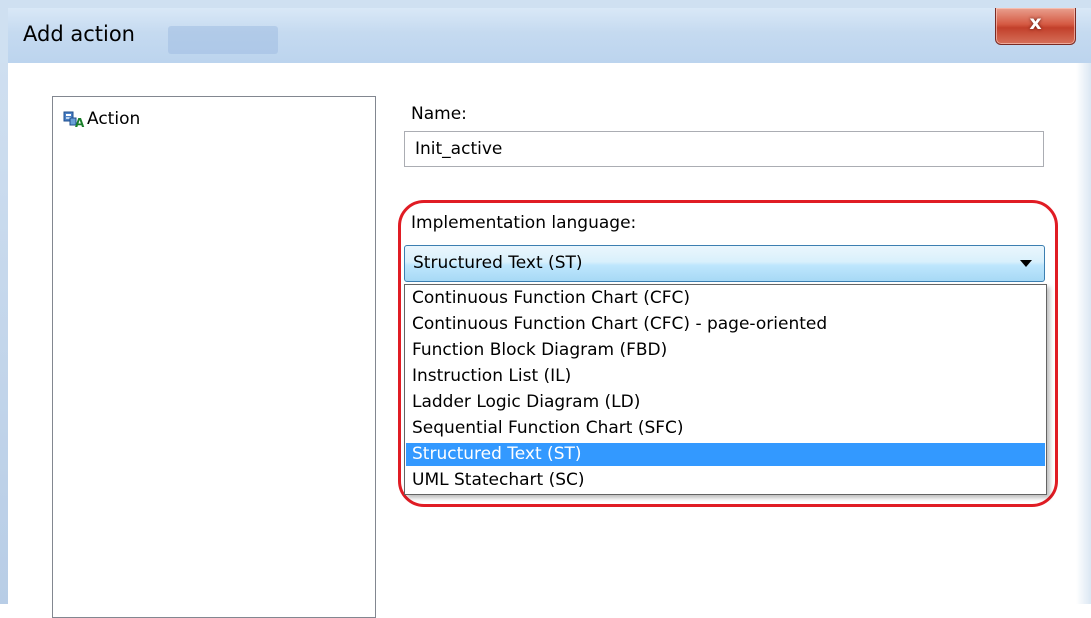  What do you see at coordinates (549, 35) in the screenshot?
I see `title-bar: Add action x` at bounding box center [549, 35].